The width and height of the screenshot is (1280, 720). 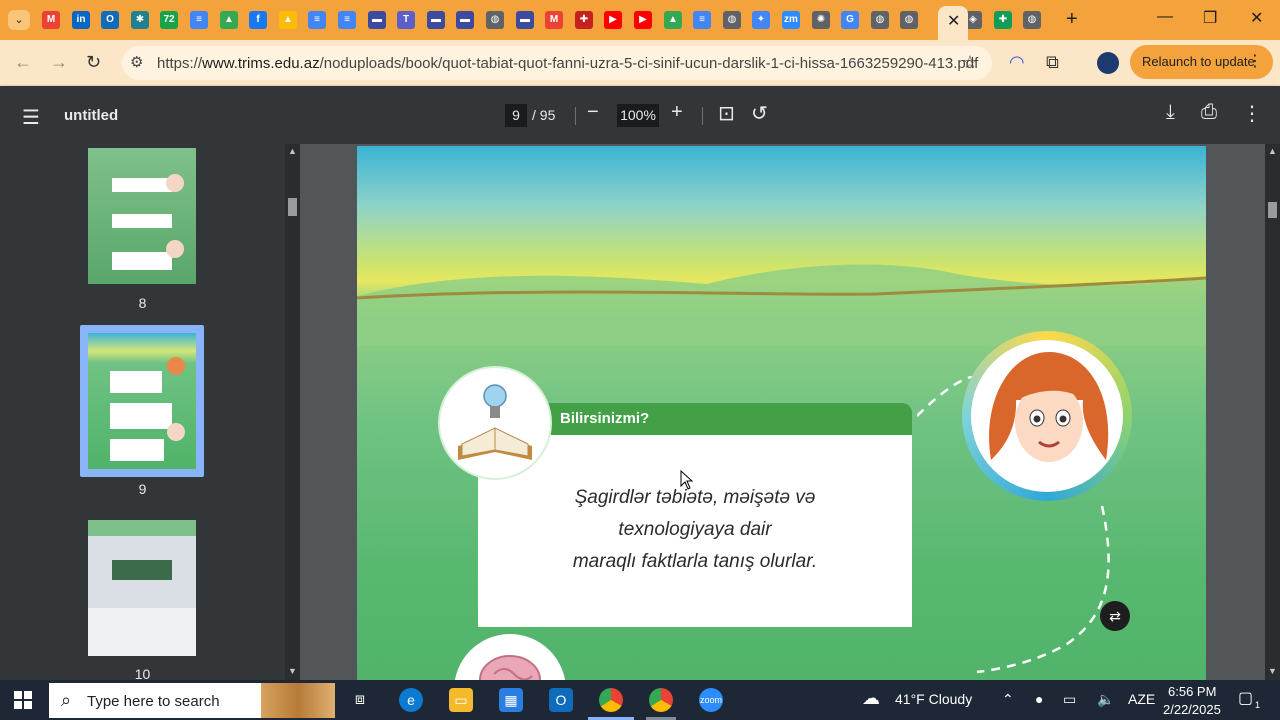 What do you see at coordinates (516, 115) in the screenshot?
I see `page-number-input: 9` at bounding box center [516, 115].